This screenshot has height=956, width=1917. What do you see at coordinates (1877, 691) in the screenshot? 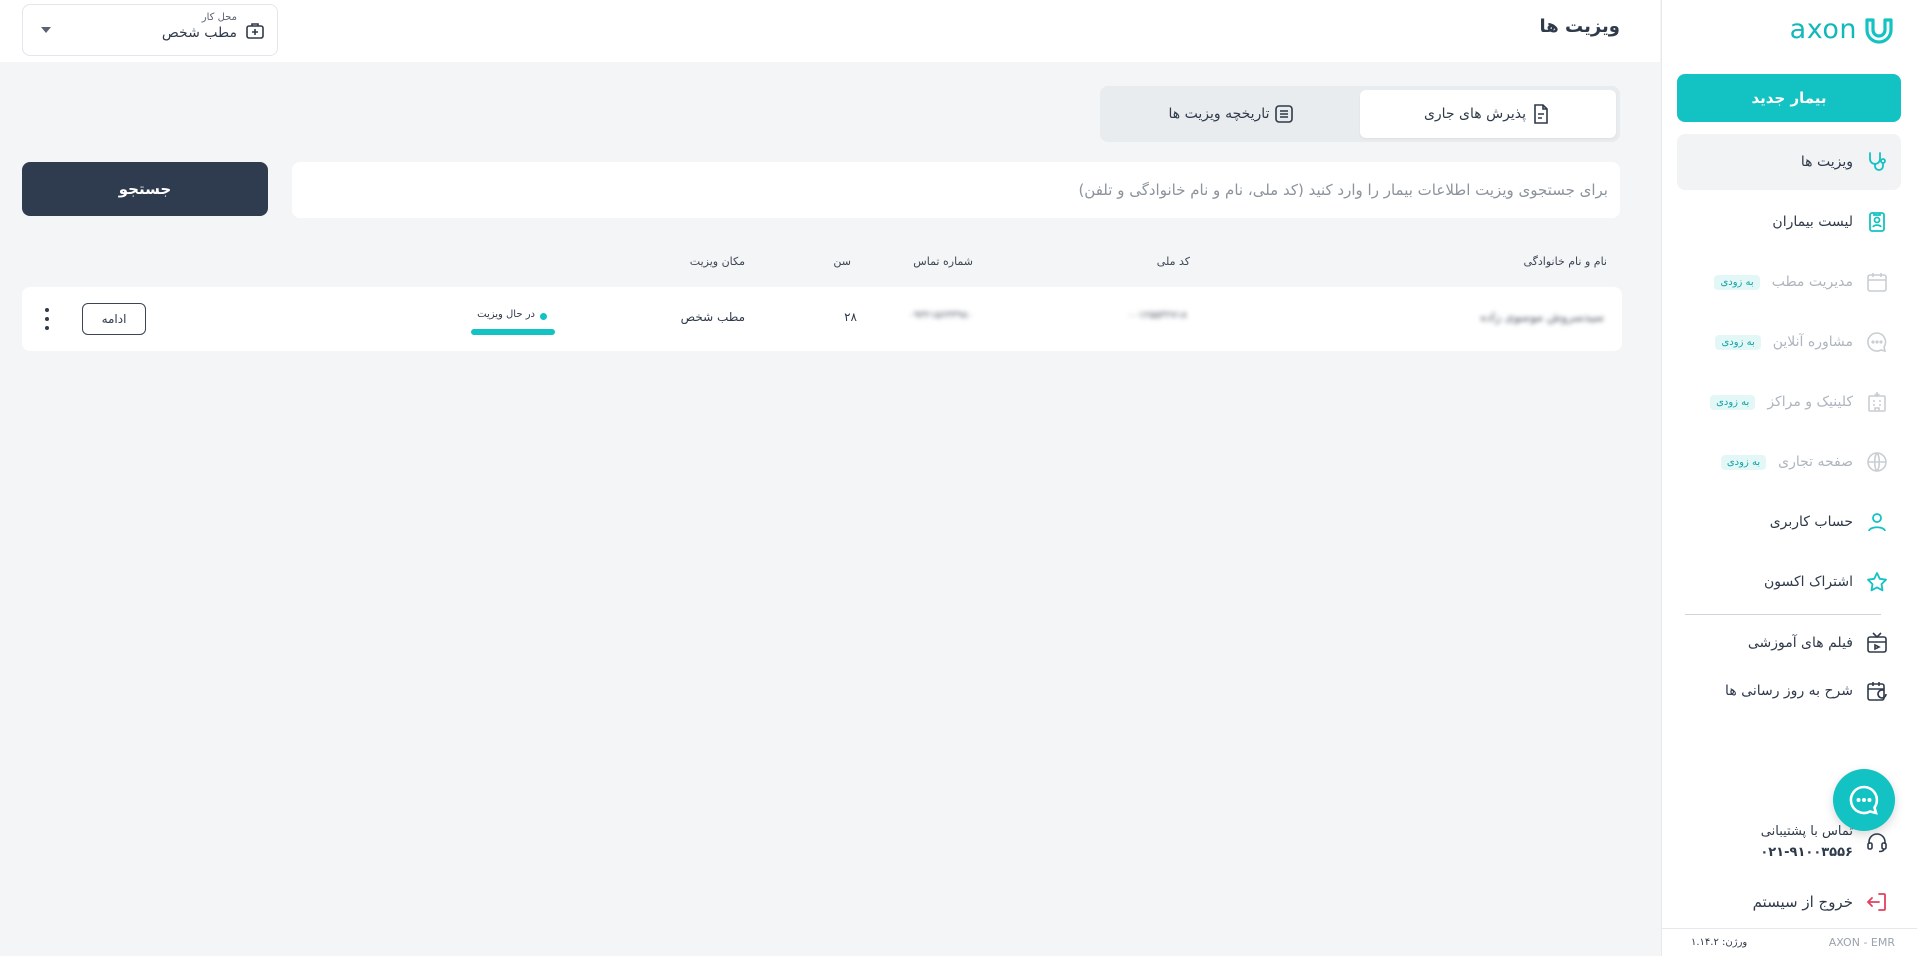
I see `calendar-refresh-icon` at bounding box center [1877, 691].